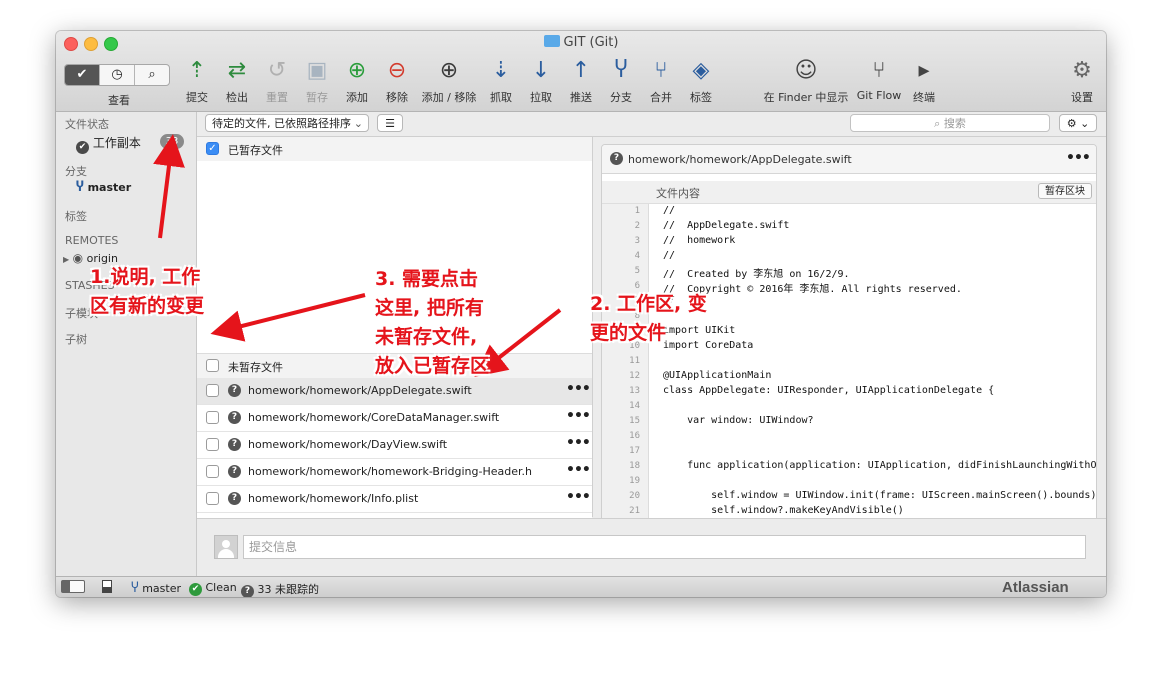 This screenshot has height=677, width=1162. What do you see at coordinates (107, 586) in the screenshot?
I see `panel-toggle-icon` at bounding box center [107, 586].